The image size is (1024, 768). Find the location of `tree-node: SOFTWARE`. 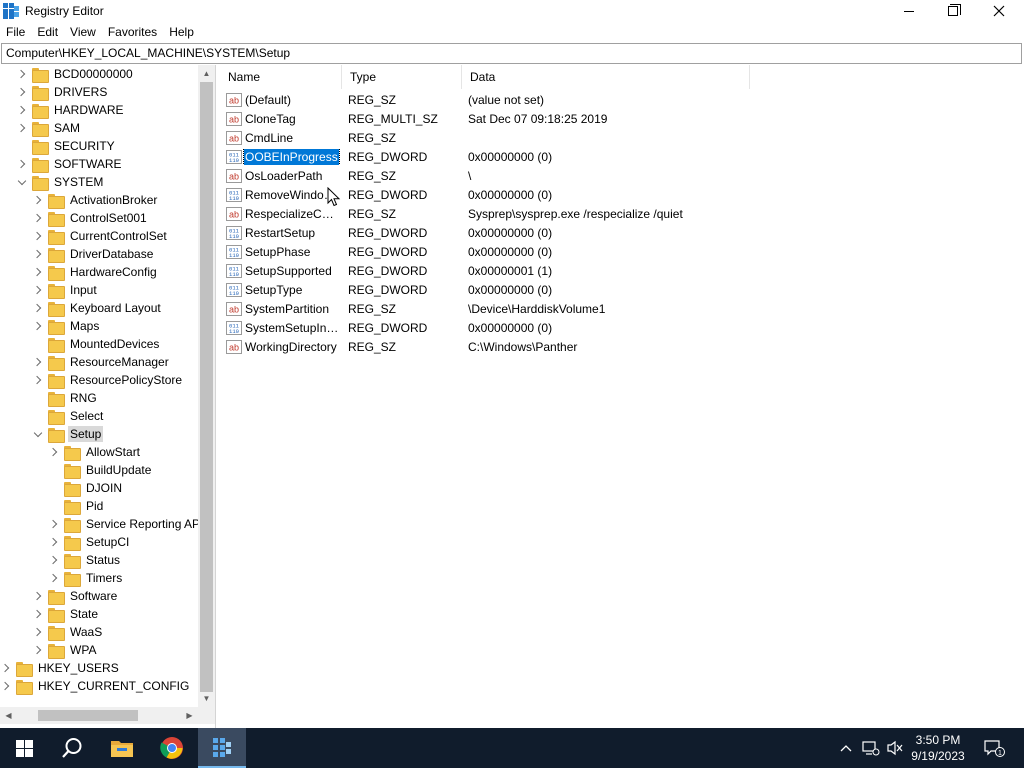

tree-node: SOFTWARE is located at coordinates (70, 164).